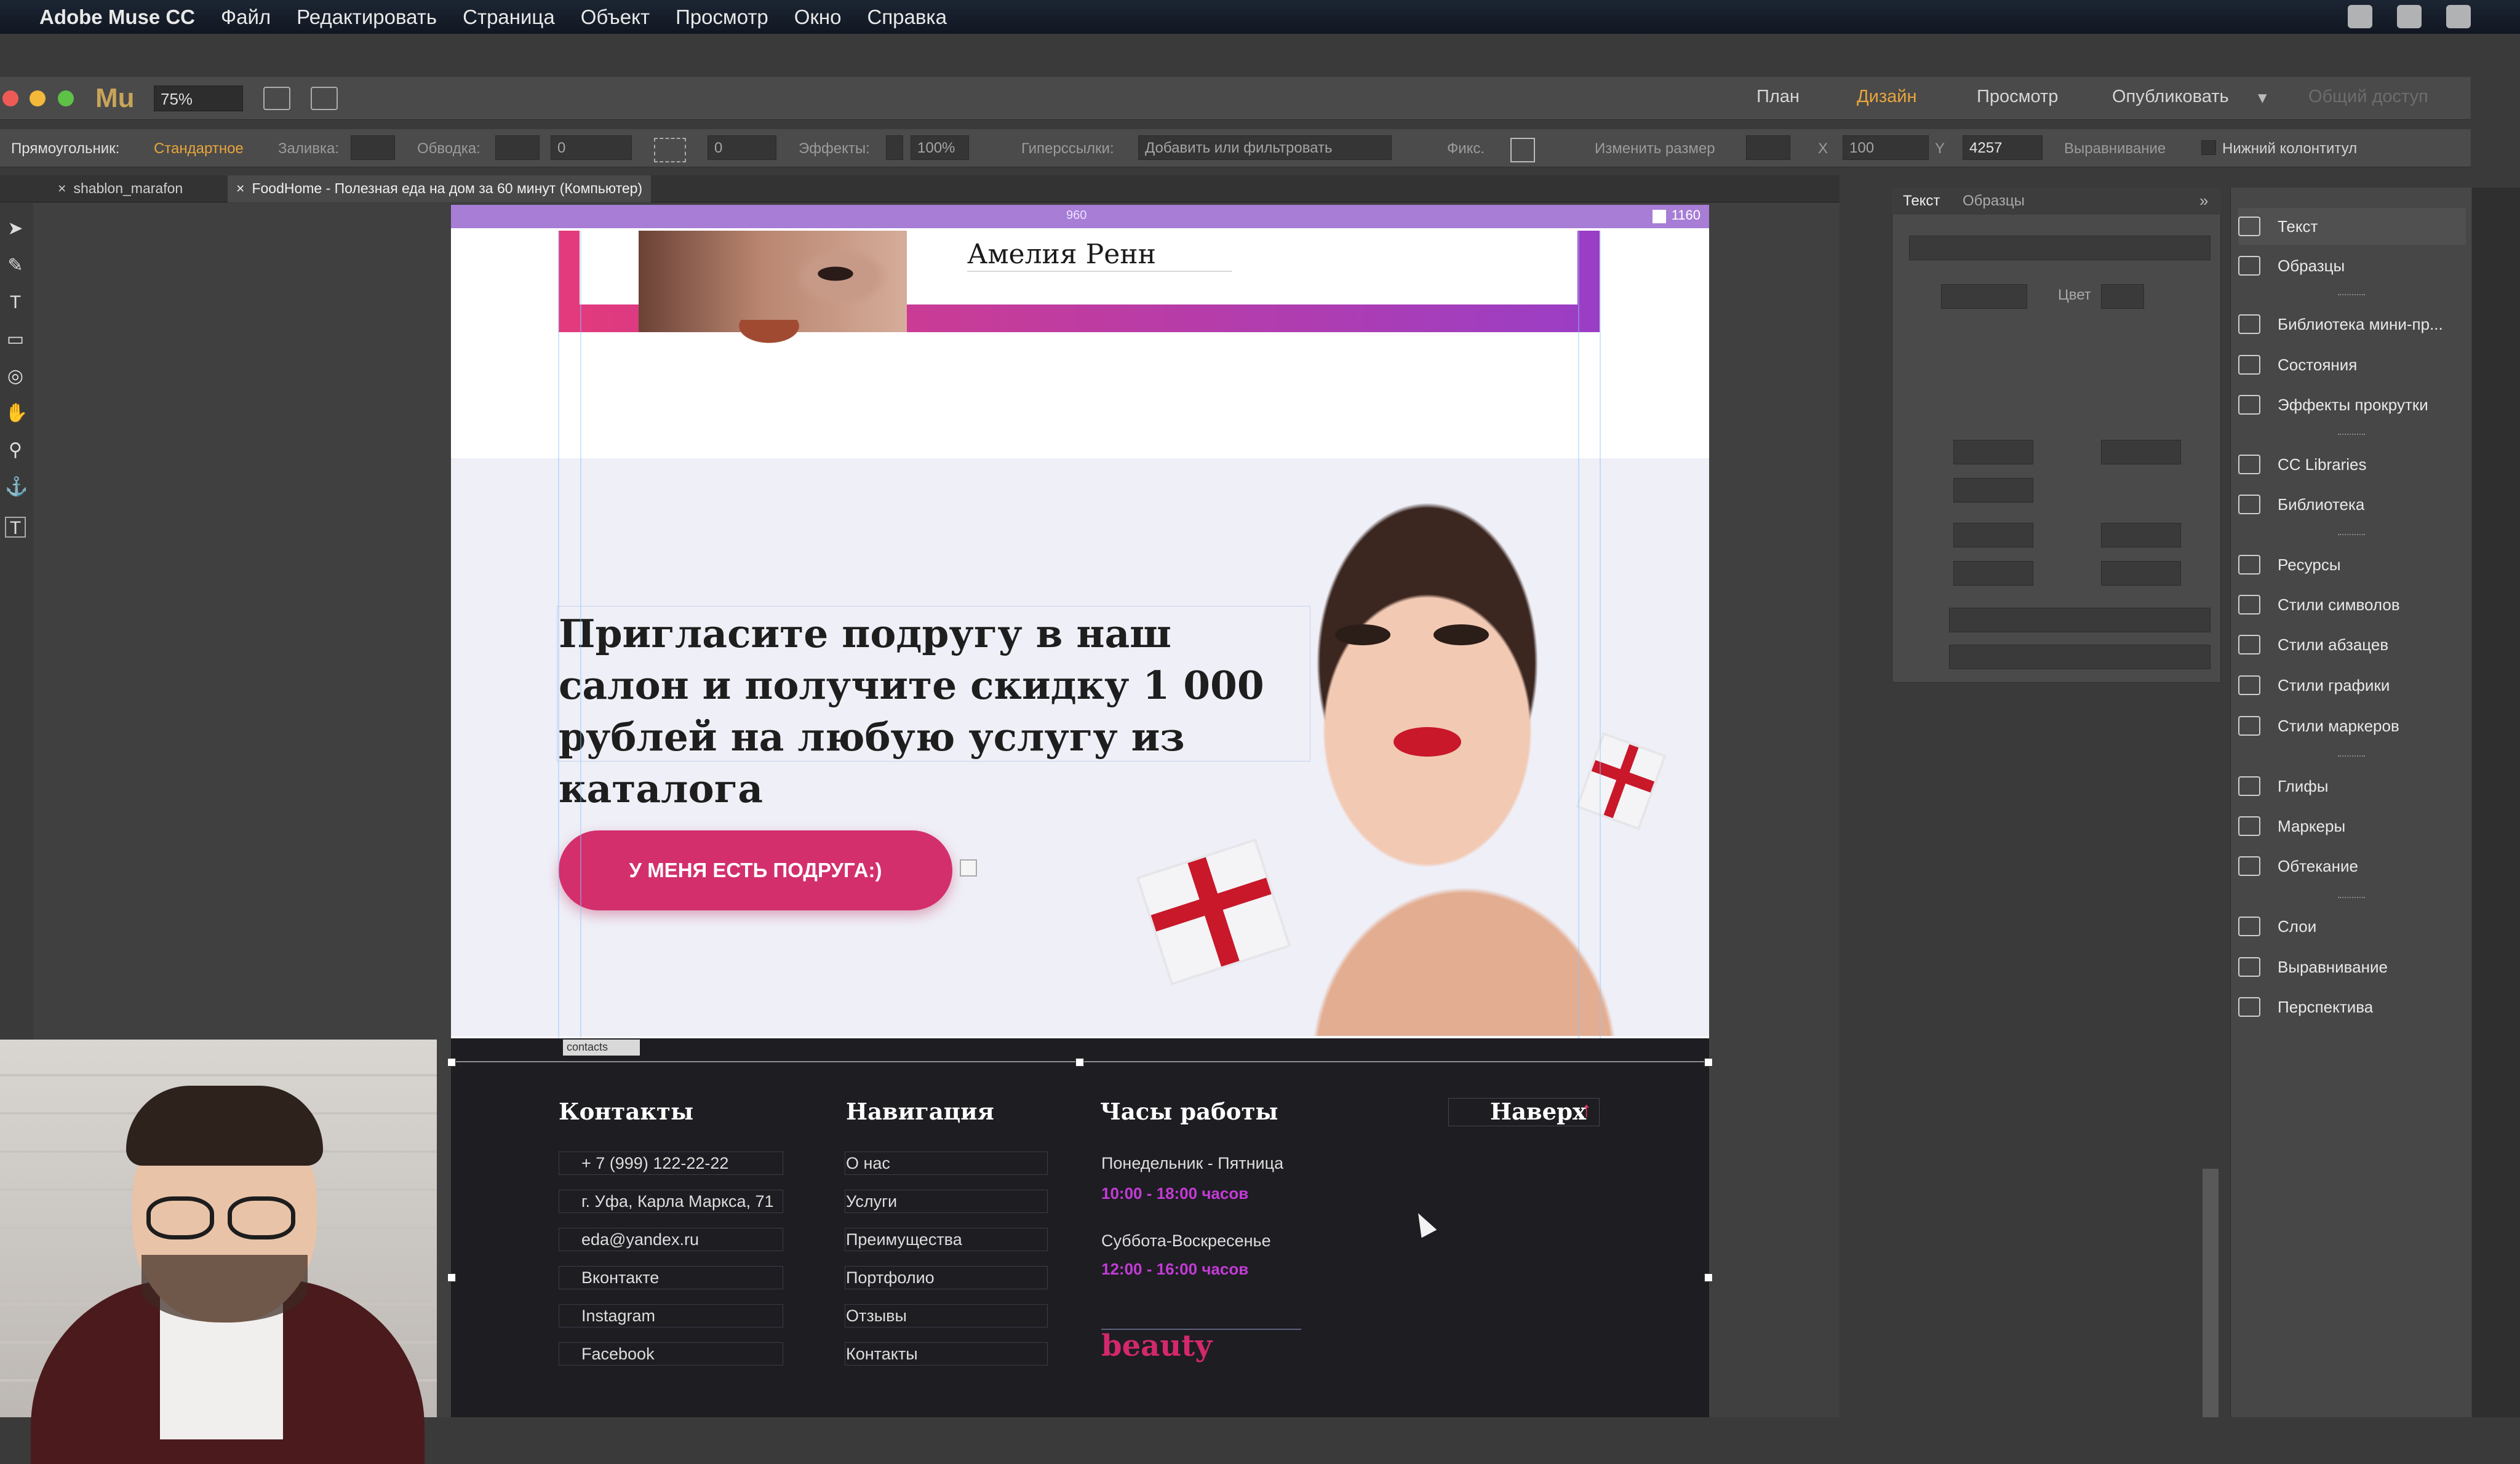 The height and width of the screenshot is (1464, 2520). Describe the element at coordinates (2352, 685) in the screenshot. I see `dock-graphic-styles: Стили графики` at that location.